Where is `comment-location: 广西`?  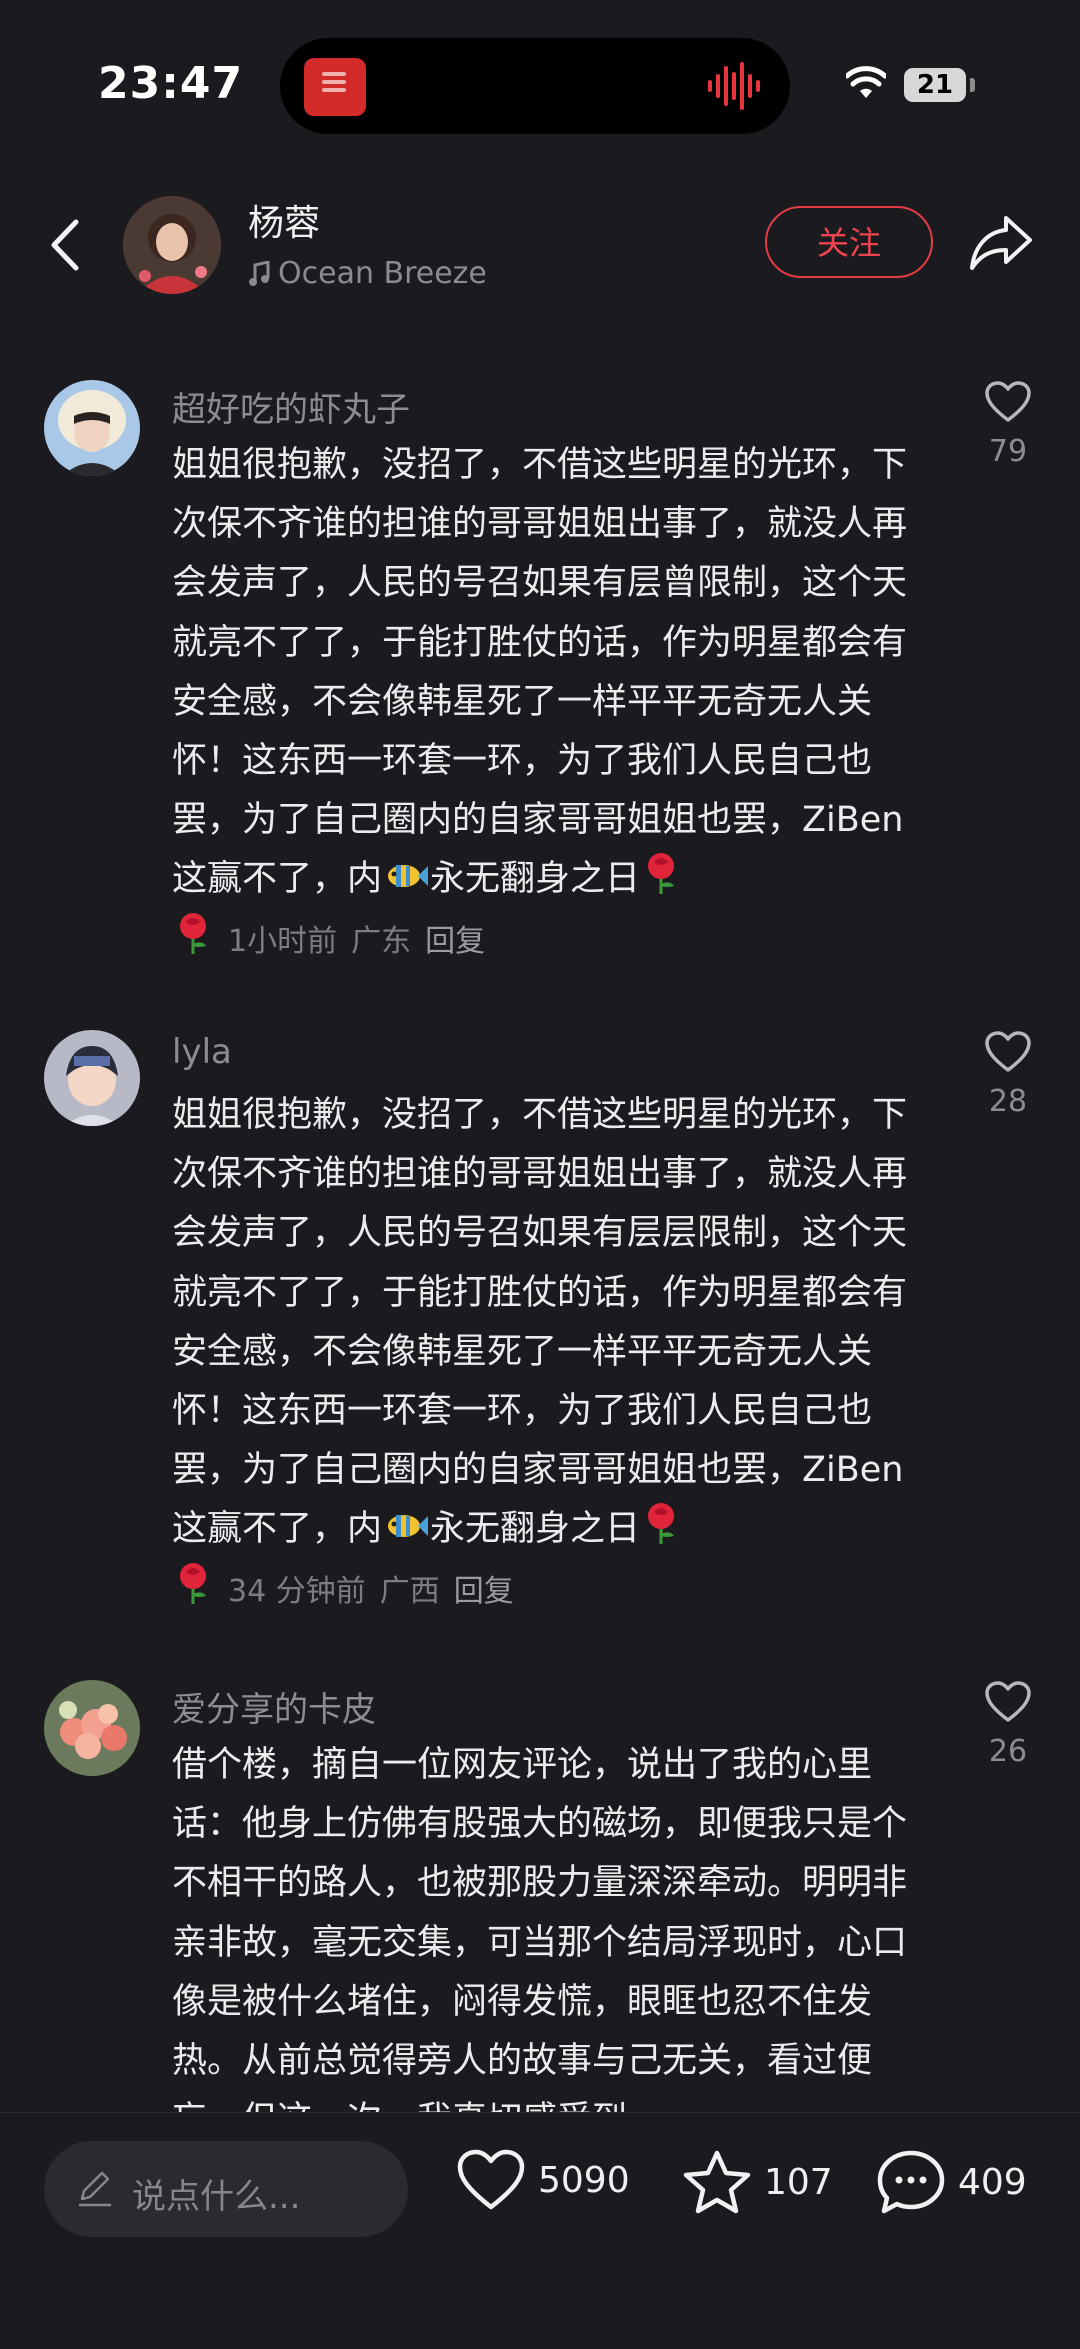
comment-location: 广西 is located at coordinates (409, 1591).